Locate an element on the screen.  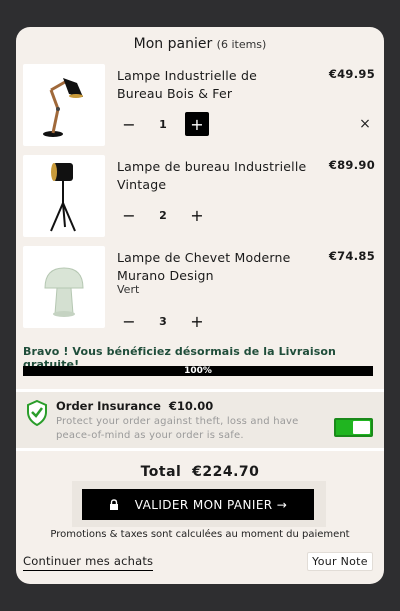
product-price: €74.85 is located at coordinates (351, 256).